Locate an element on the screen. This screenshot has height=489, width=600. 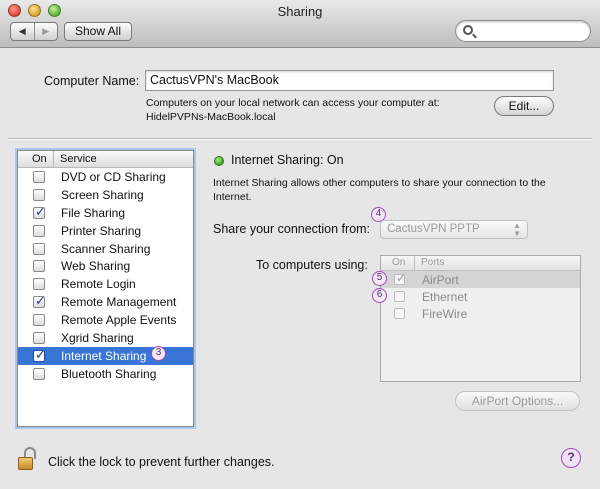
show-all-button: Show All is located at coordinates (98, 31).